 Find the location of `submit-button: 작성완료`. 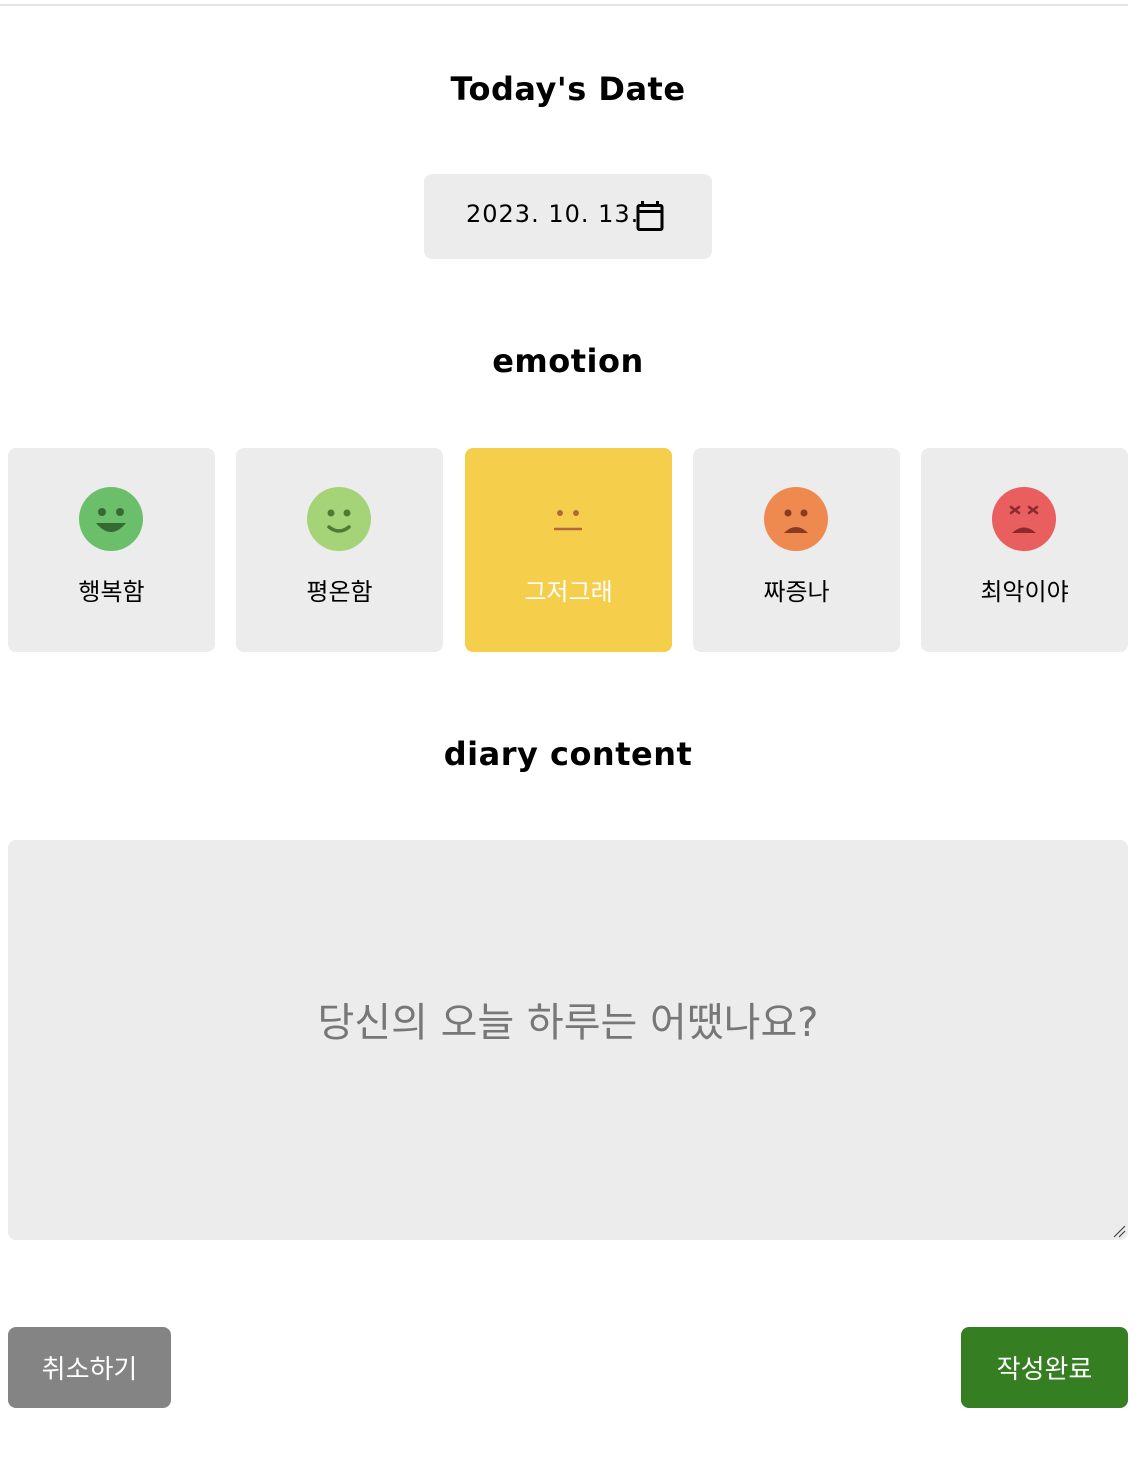

submit-button: 작성완료 is located at coordinates (1044, 1367).